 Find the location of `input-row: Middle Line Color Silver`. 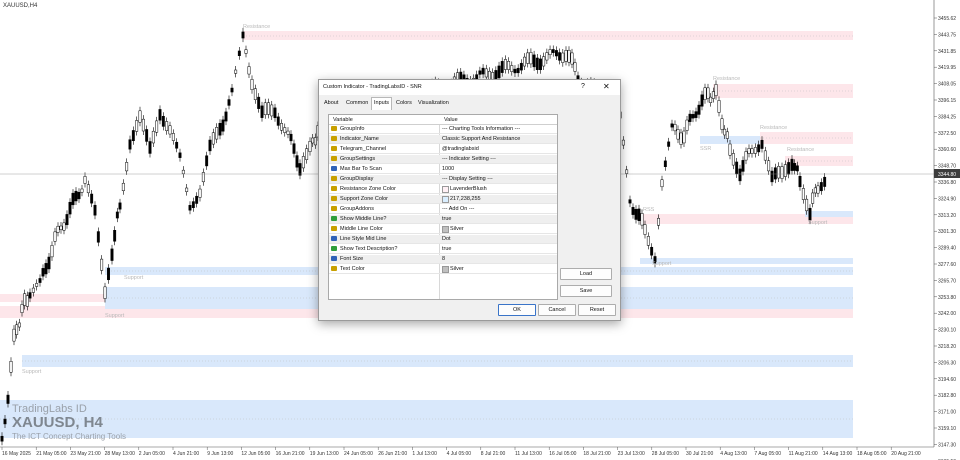

input-row: Middle Line Color Silver is located at coordinates (443, 229).